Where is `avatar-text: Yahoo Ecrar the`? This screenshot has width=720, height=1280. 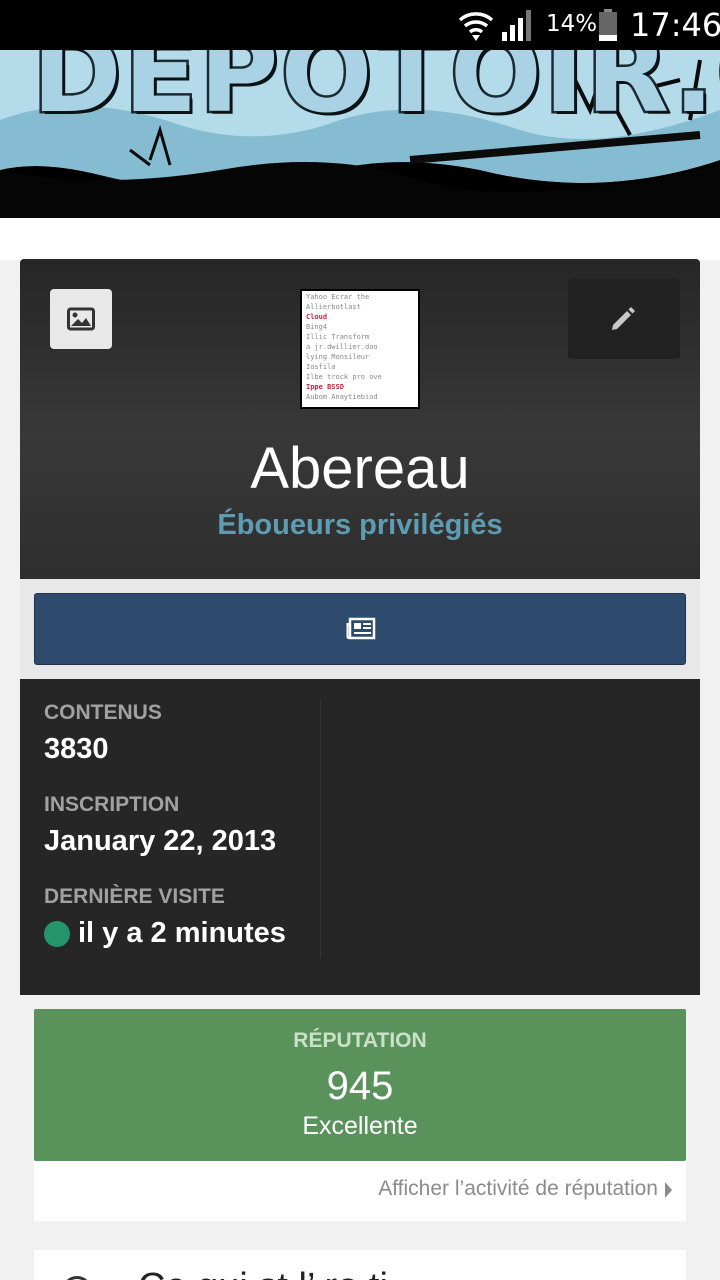
avatar-text: Yahoo Ecrar the is located at coordinates (338, 297).